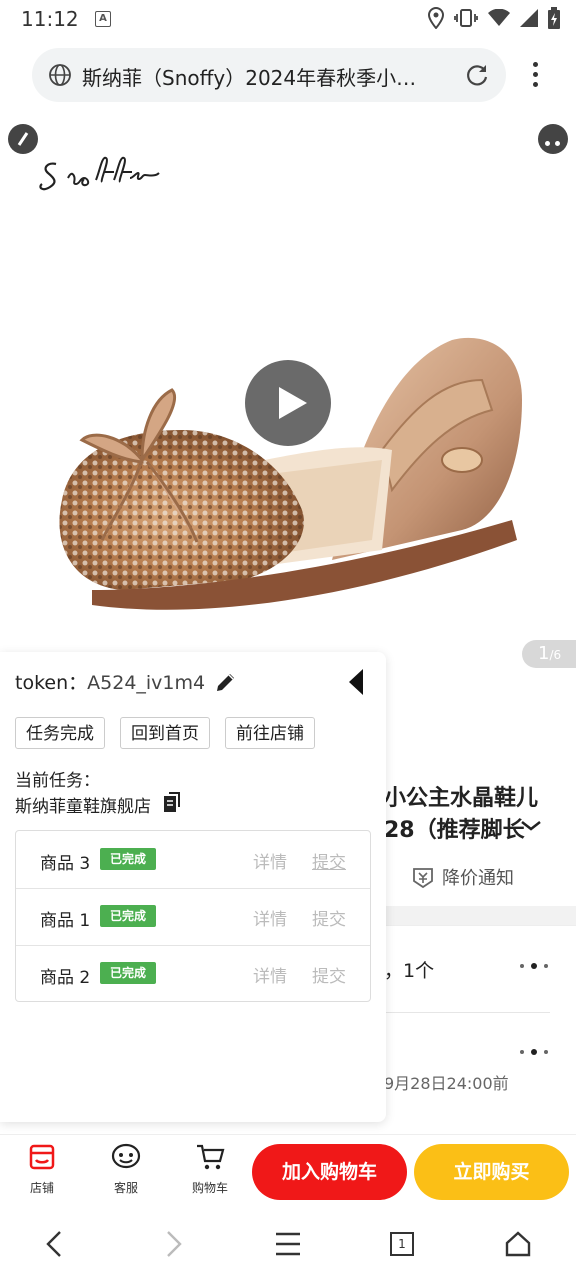  I want to click on status-bar: 11:12 A, so click(288, 18).